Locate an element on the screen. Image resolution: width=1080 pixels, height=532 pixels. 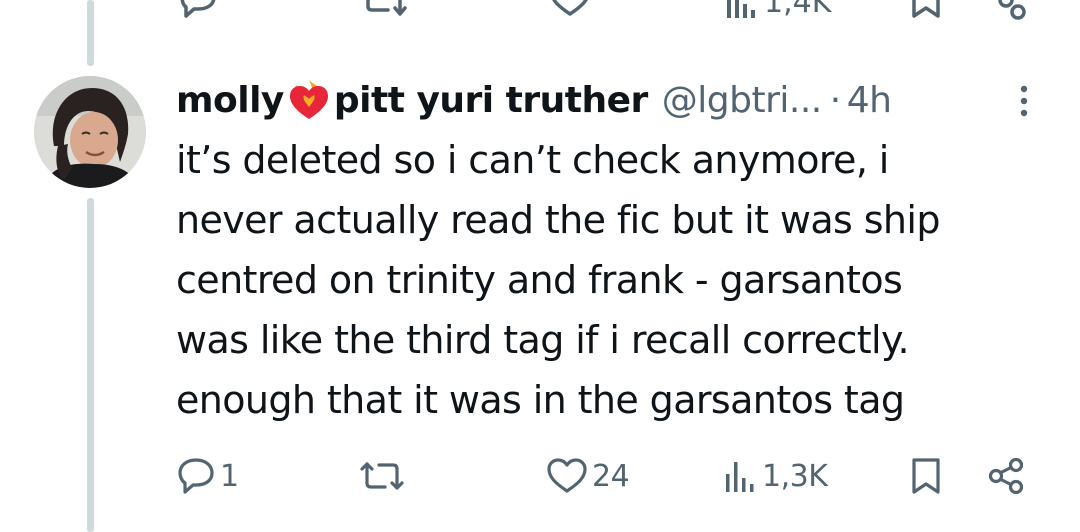
tweet-text-line: it’s deleted so i can’t check anymore, i is located at coordinates (532, 160).